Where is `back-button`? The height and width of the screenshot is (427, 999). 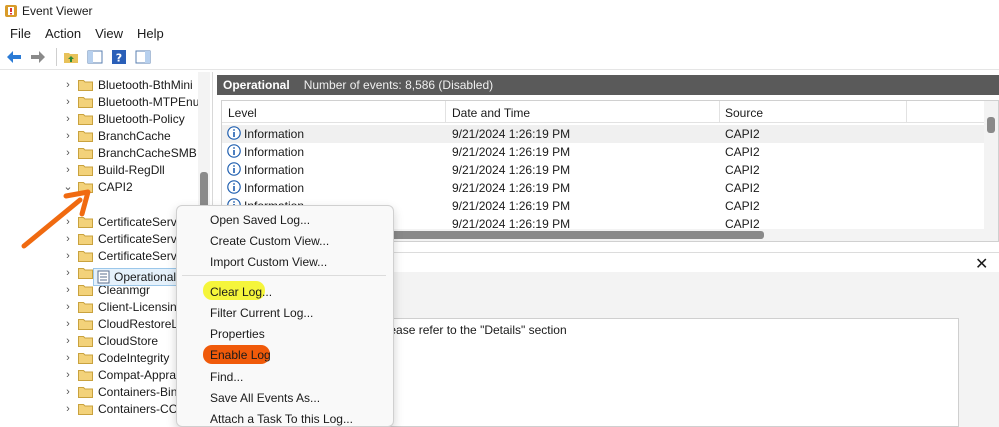
back-button is located at coordinates (14, 57).